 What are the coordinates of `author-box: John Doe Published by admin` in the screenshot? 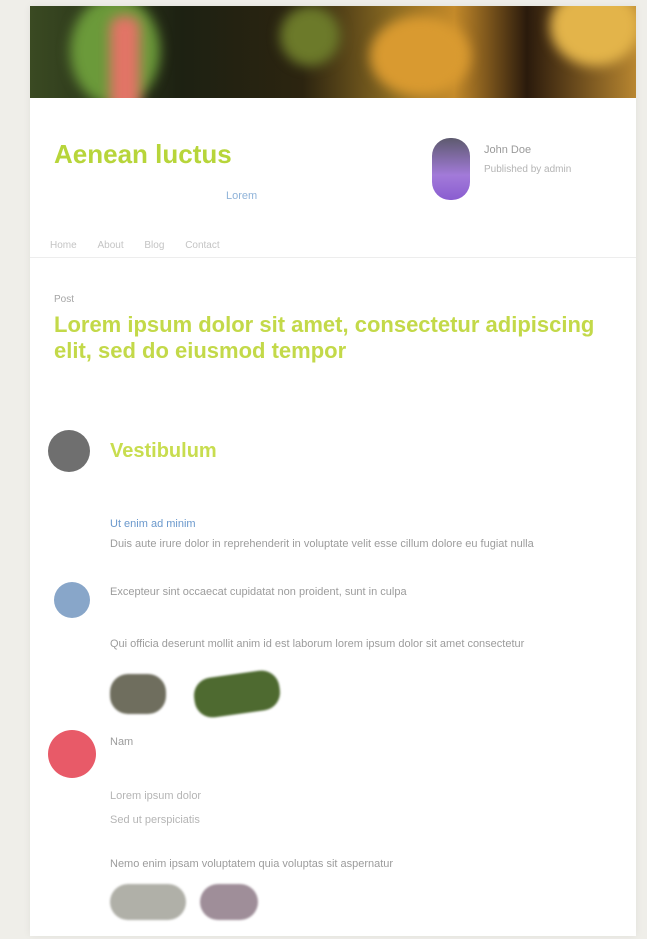 It's located at (523, 173).